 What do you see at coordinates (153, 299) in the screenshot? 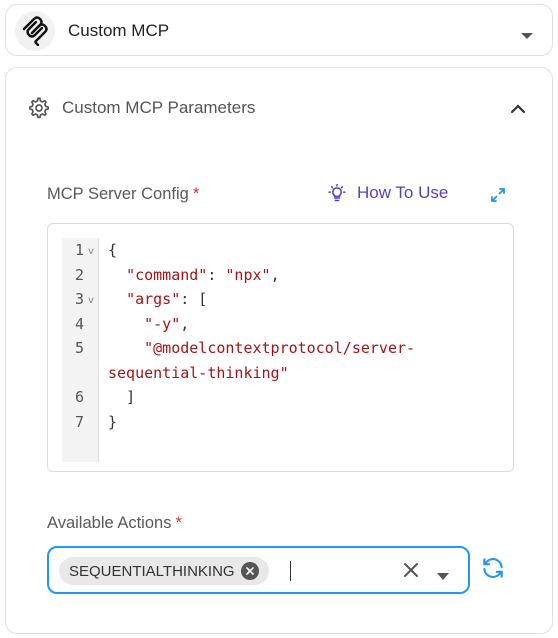
I see `json-key: "args"` at bounding box center [153, 299].